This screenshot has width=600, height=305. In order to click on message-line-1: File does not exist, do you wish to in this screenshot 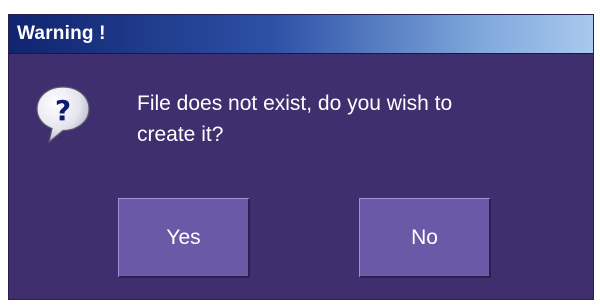, I will do `click(295, 103)`.